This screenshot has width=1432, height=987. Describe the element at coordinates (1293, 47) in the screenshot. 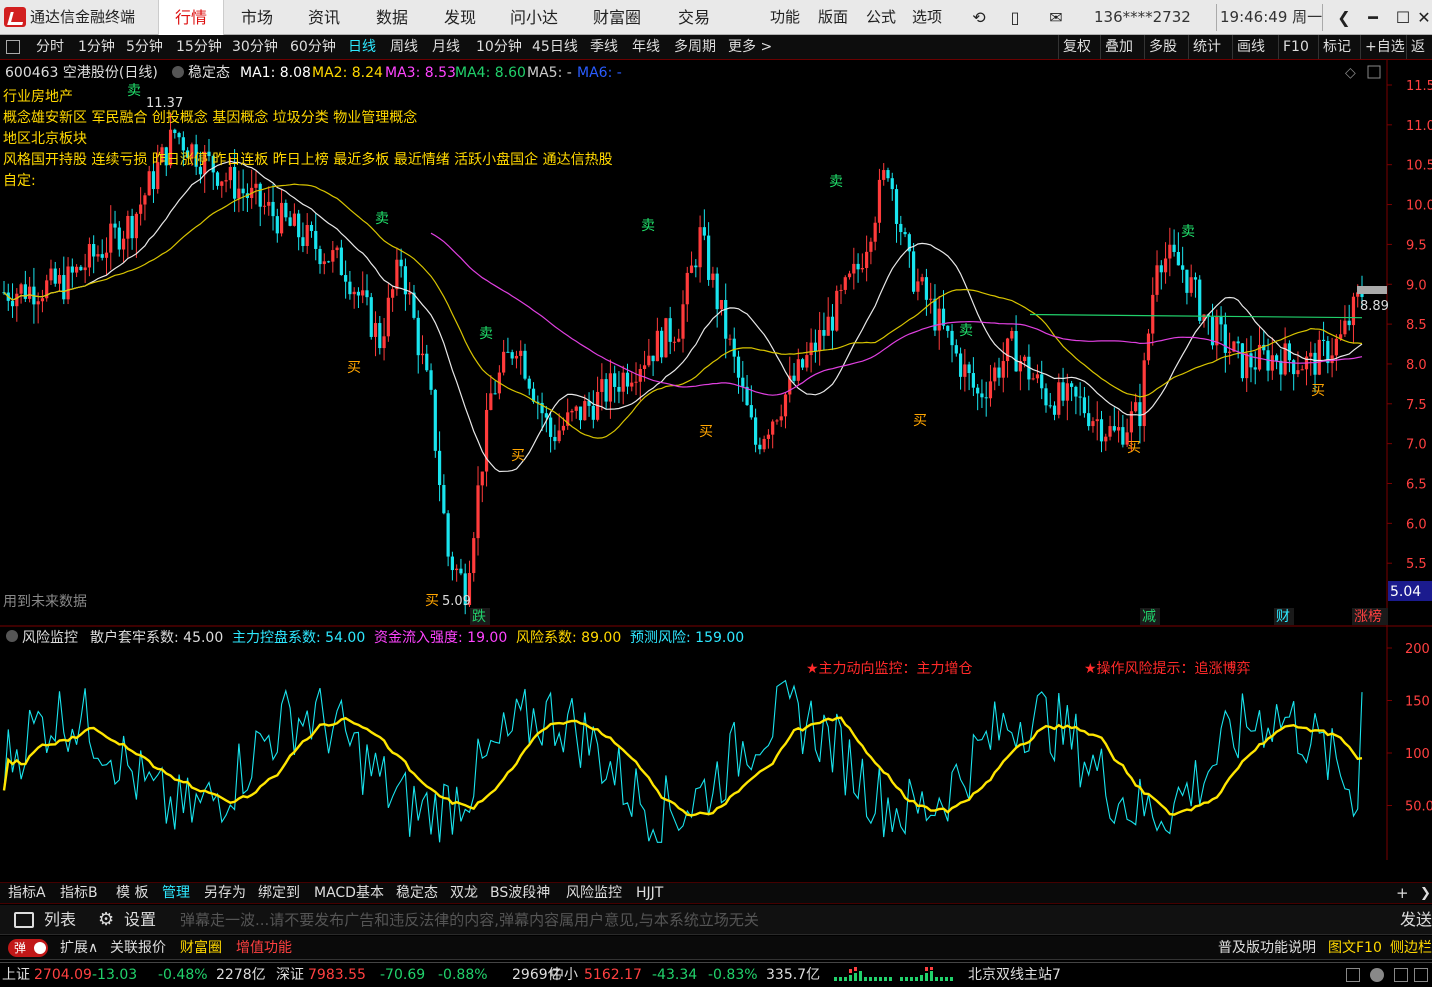

I see `chart-tool-button: F10` at that location.